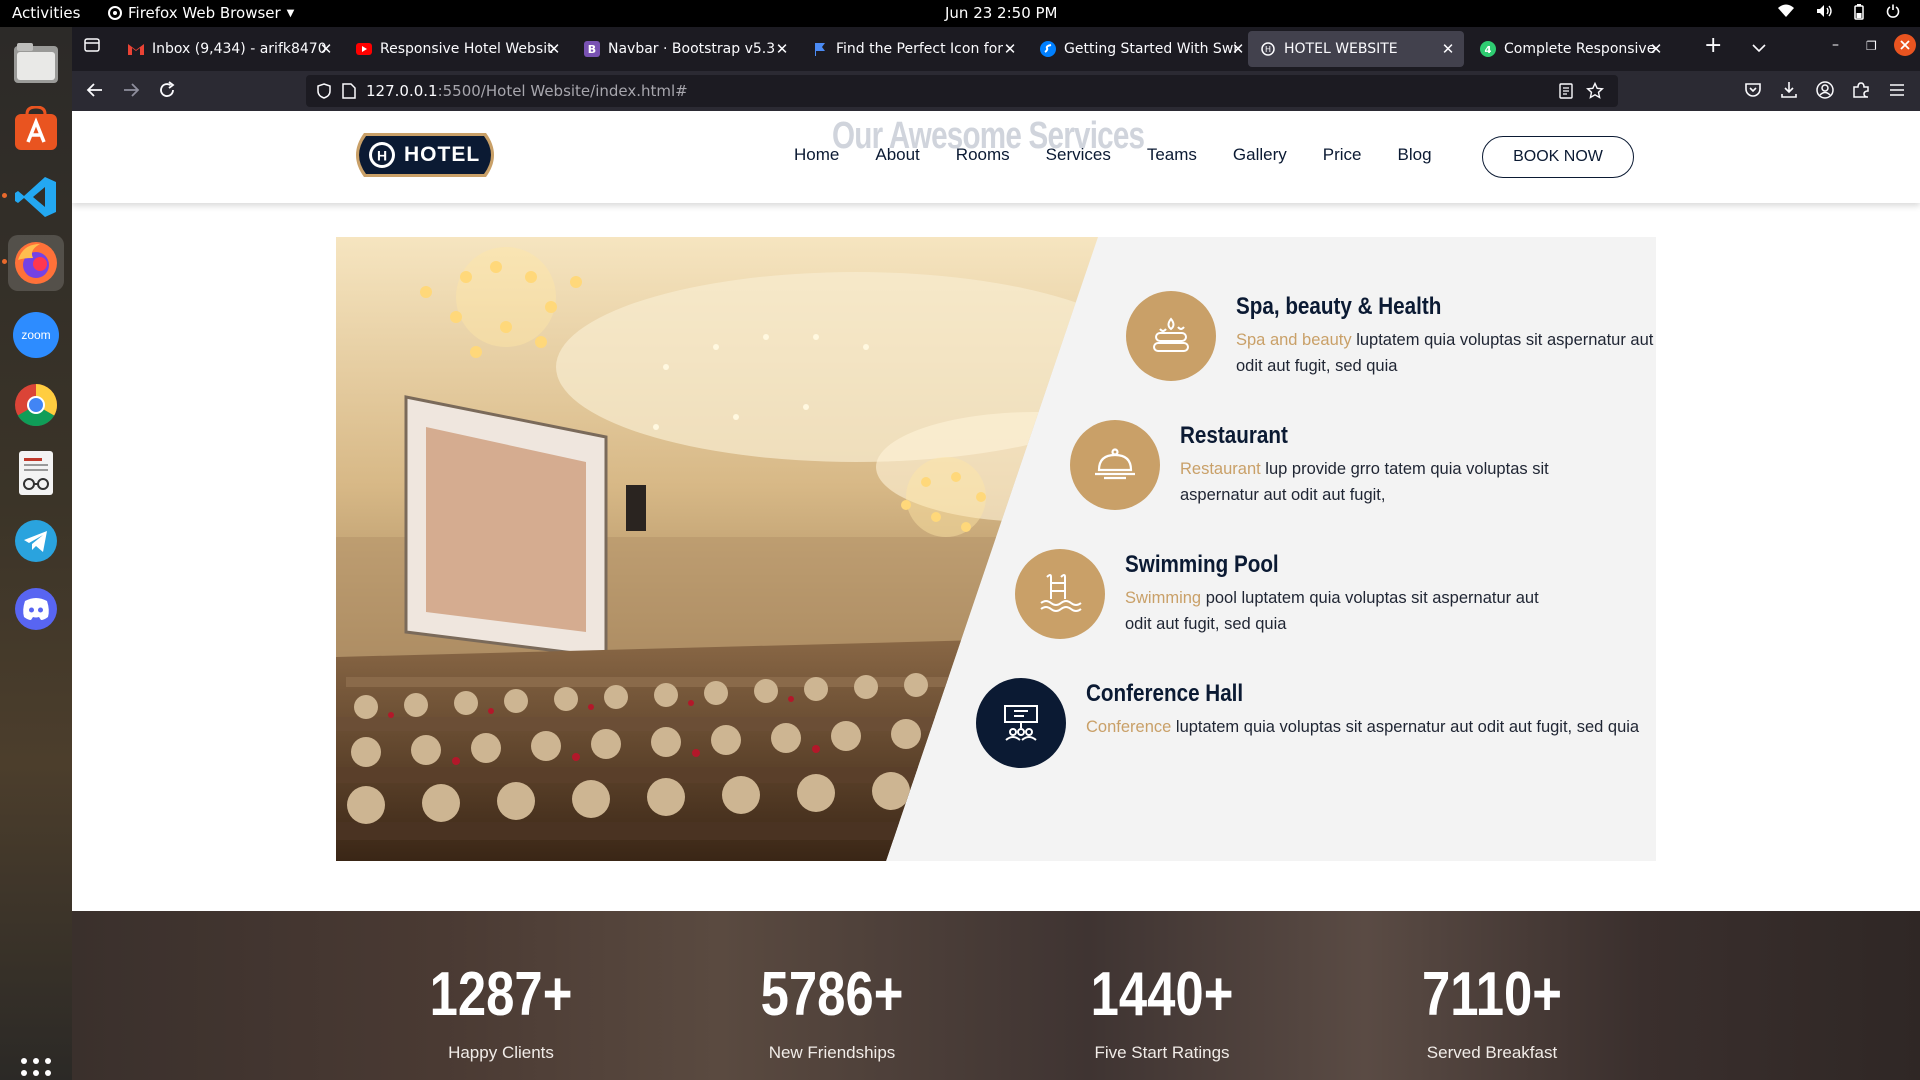  I want to click on stat-label: New Friendships, so click(832, 1052).